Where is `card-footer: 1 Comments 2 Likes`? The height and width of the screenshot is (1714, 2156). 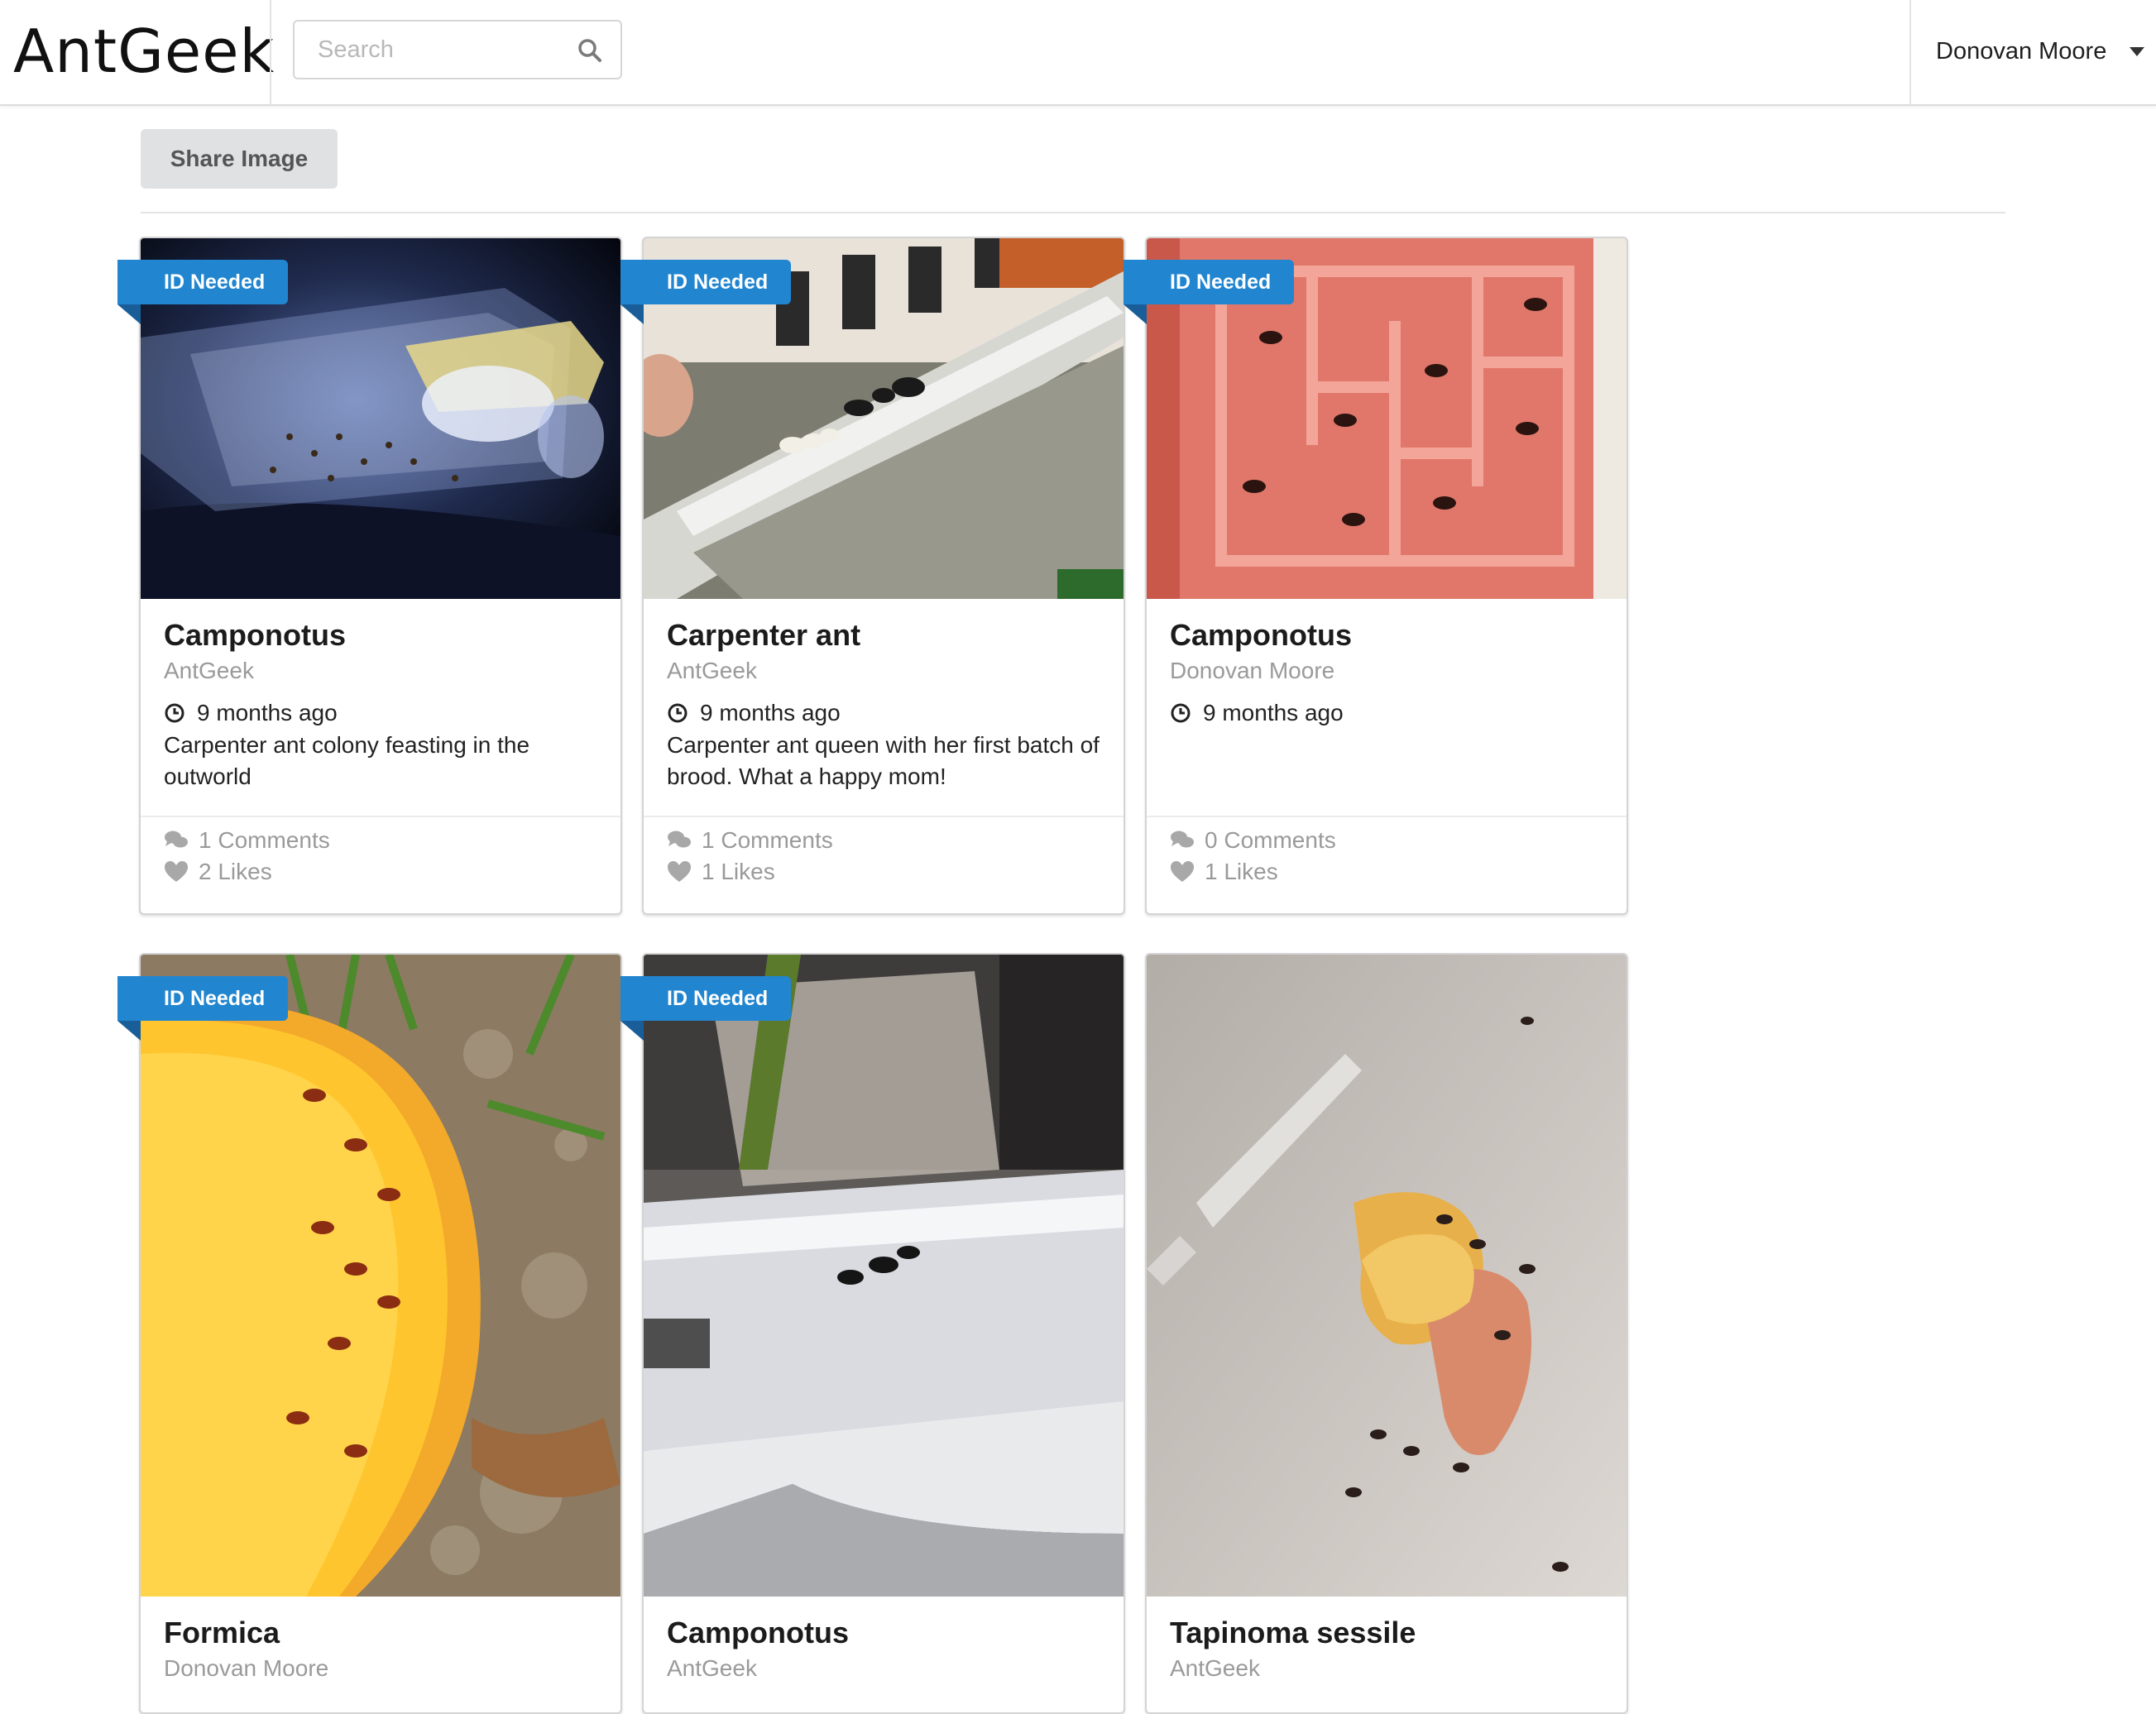 card-footer: 1 Comments 2 Likes is located at coordinates (380, 865).